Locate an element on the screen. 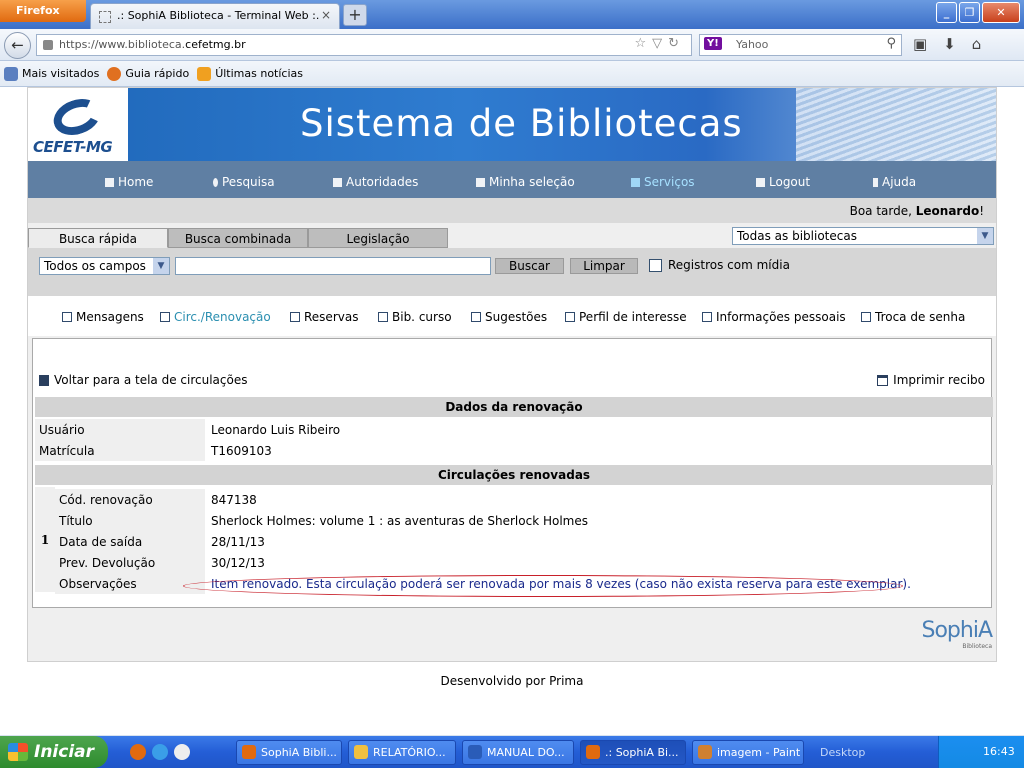 This screenshot has height=768, width=1024. registration-row: Matrícula T1609103 is located at coordinates (514, 450).